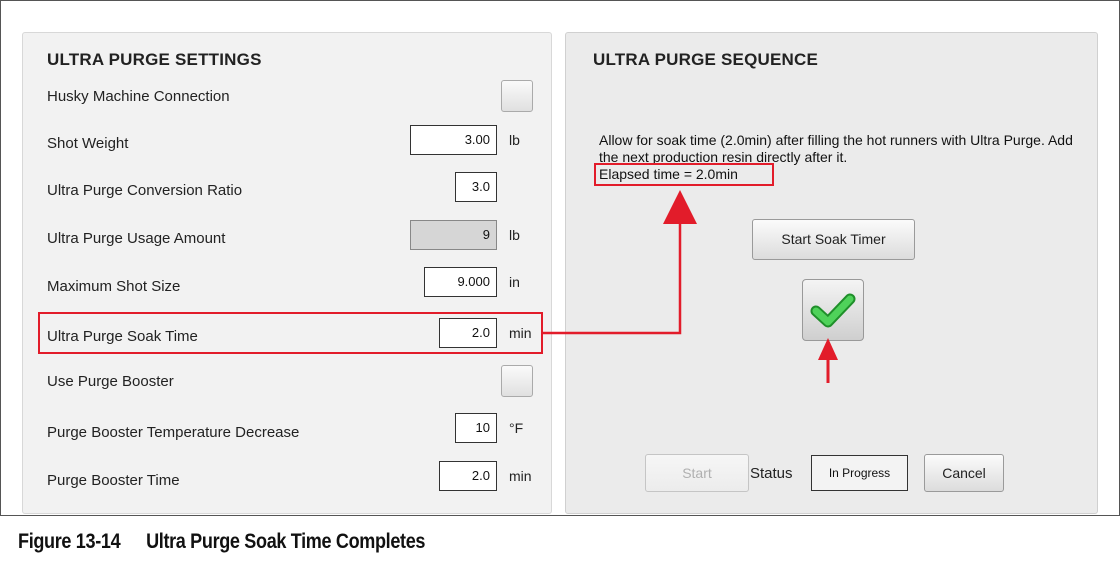 Image resolution: width=1120 pixels, height=583 pixels. I want to click on check-arrow-head, so click(828, 349).